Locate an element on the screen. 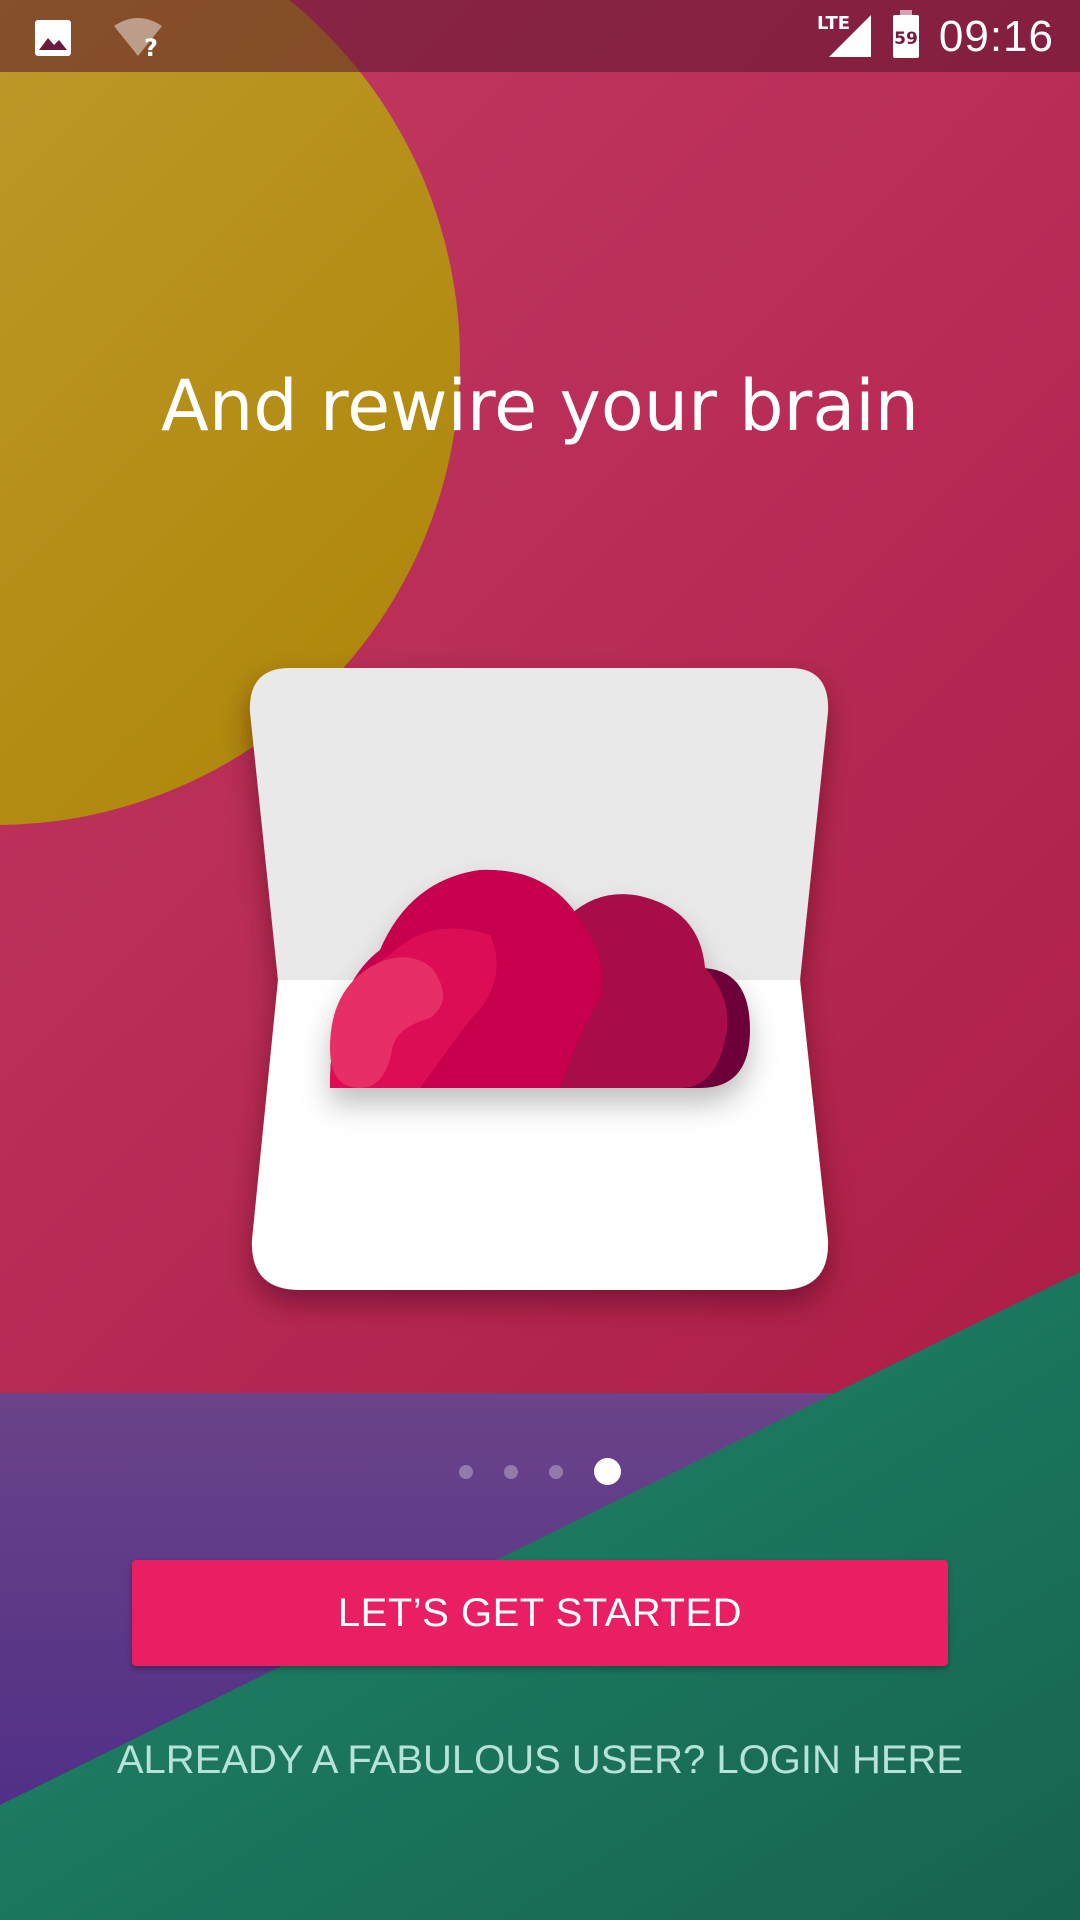 The width and height of the screenshot is (1080, 1920). status-bar: ? LTE 59 09:16 is located at coordinates (540, 36).